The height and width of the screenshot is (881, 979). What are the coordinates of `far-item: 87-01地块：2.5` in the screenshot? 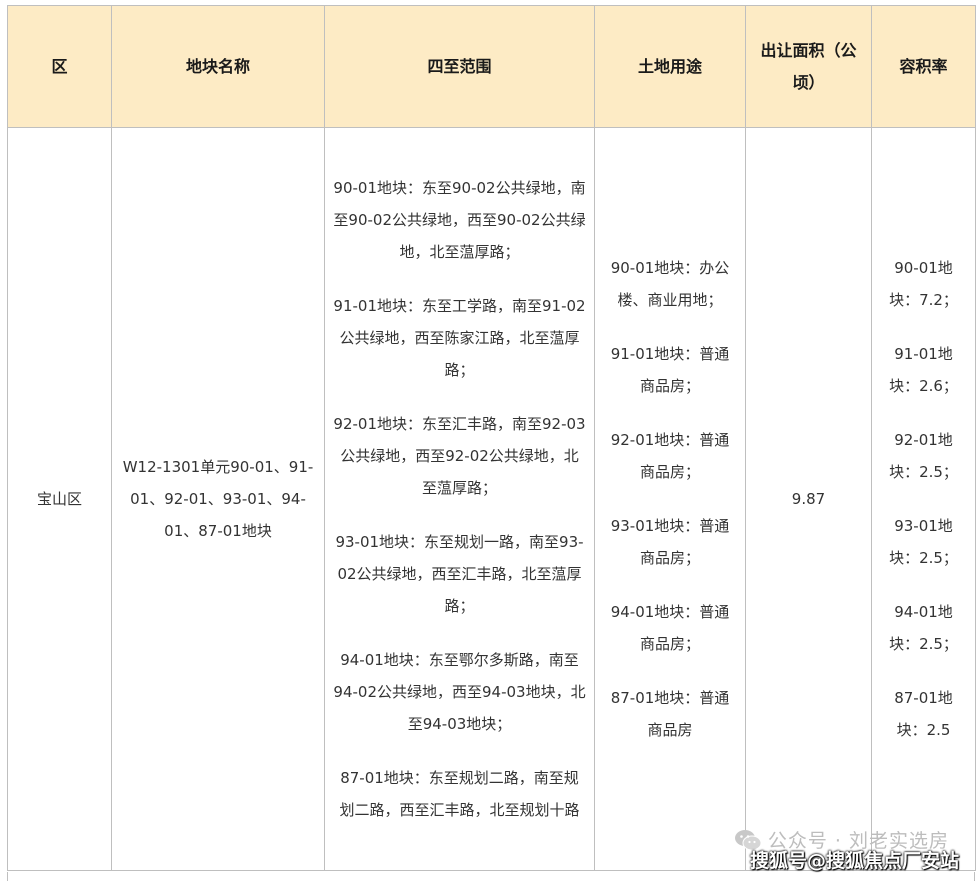 It's located at (923, 714).